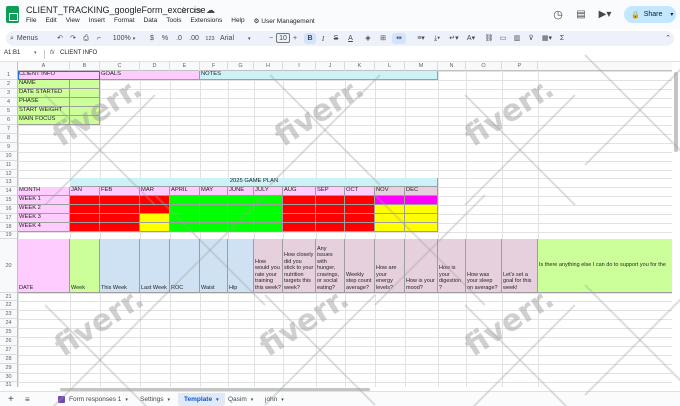  What do you see at coordinates (185, 191) in the screenshot?
I see `month-cell: APRIL` at bounding box center [185, 191].